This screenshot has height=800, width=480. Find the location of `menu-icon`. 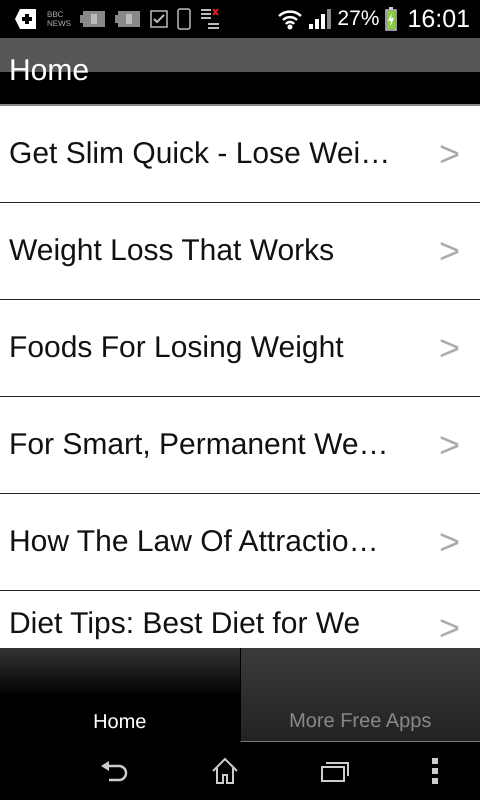

menu-icon is located at coordinates (435, 771).